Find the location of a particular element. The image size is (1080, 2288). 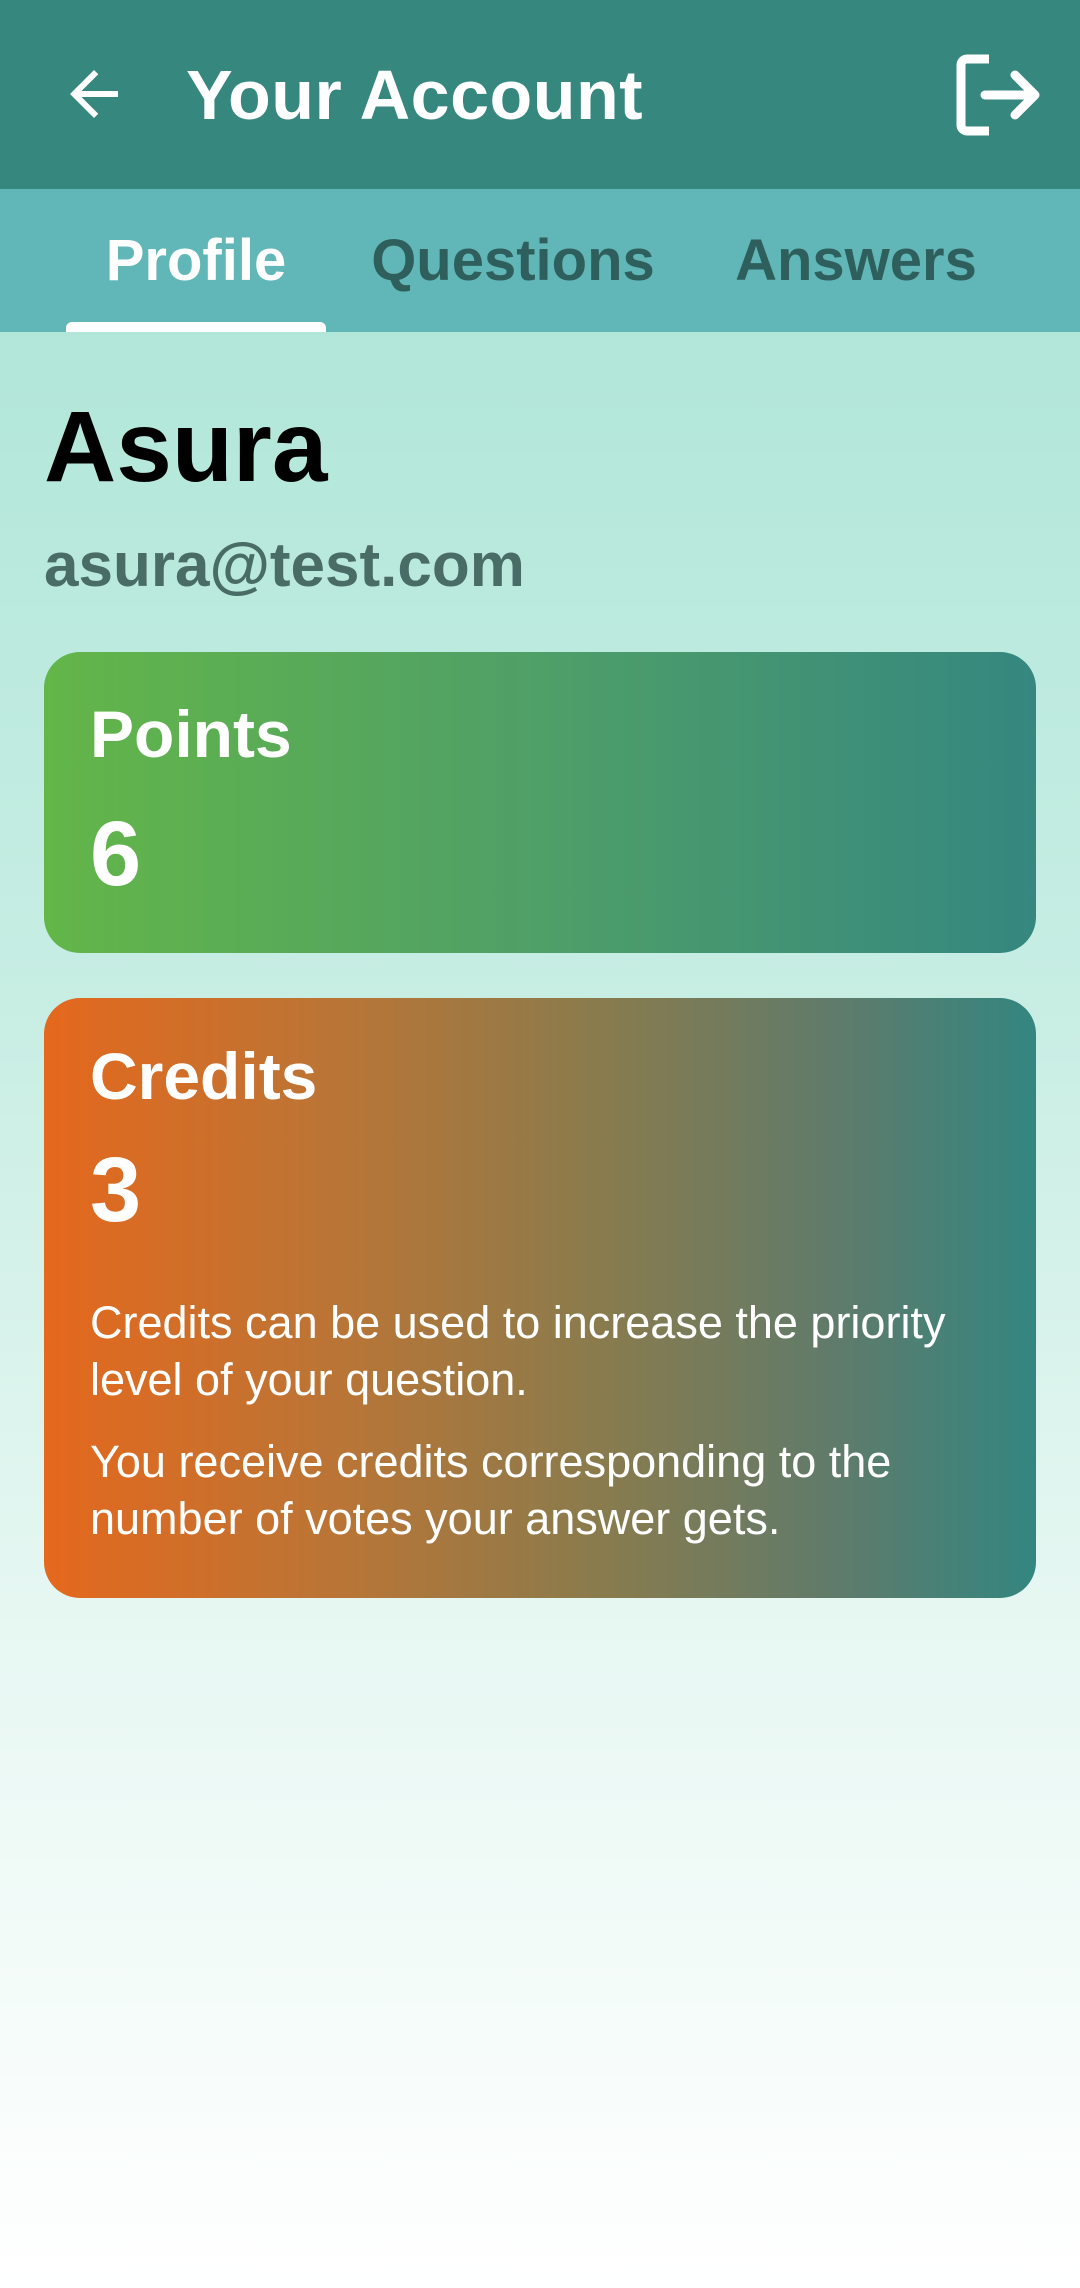

credits-label: Credits is located at coordinates (204, 1076).